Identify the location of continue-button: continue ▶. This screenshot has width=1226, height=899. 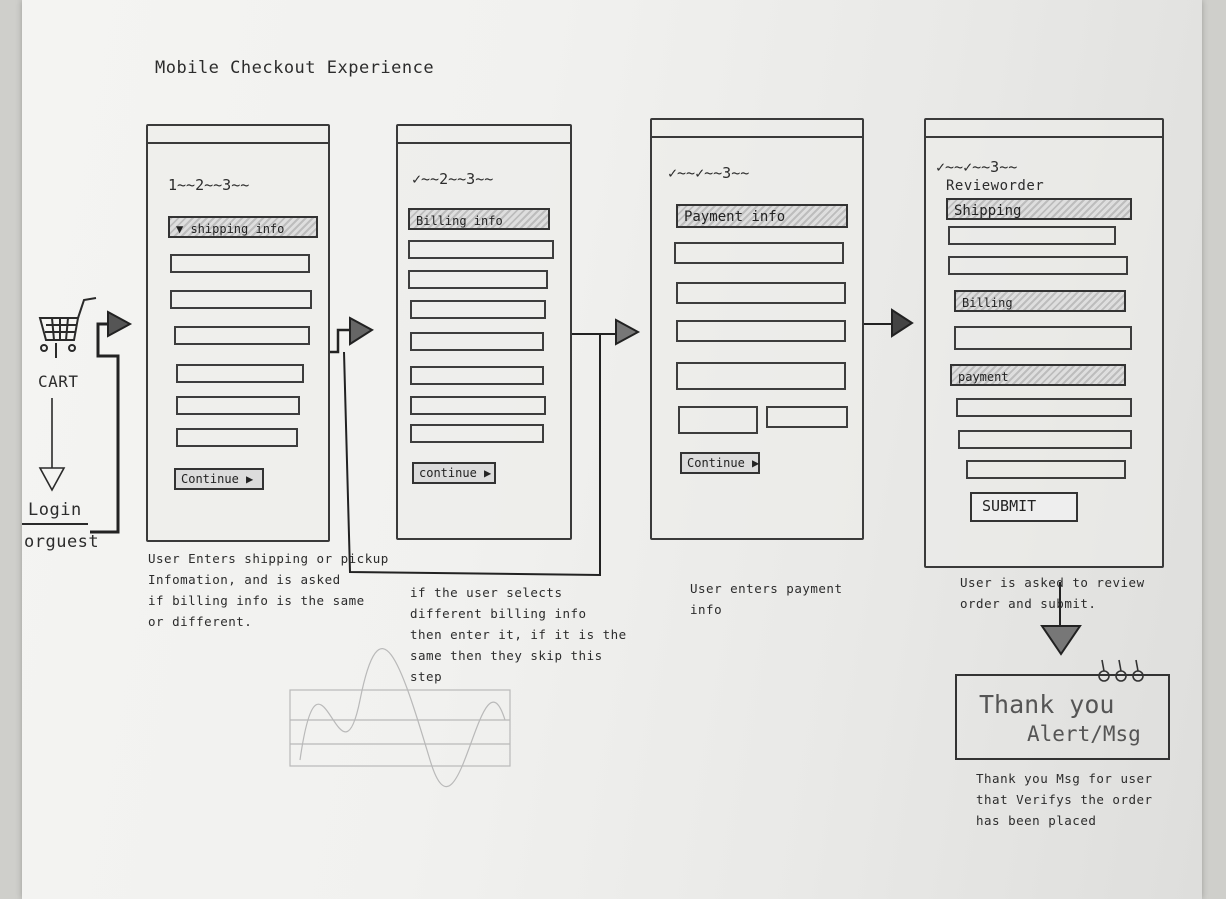
(454, 473).